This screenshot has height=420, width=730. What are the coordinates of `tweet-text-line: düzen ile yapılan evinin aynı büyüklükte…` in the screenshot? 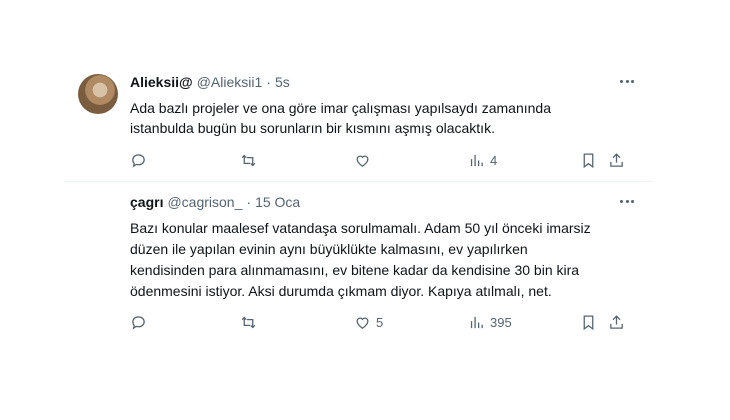 It's located at (329, 249).